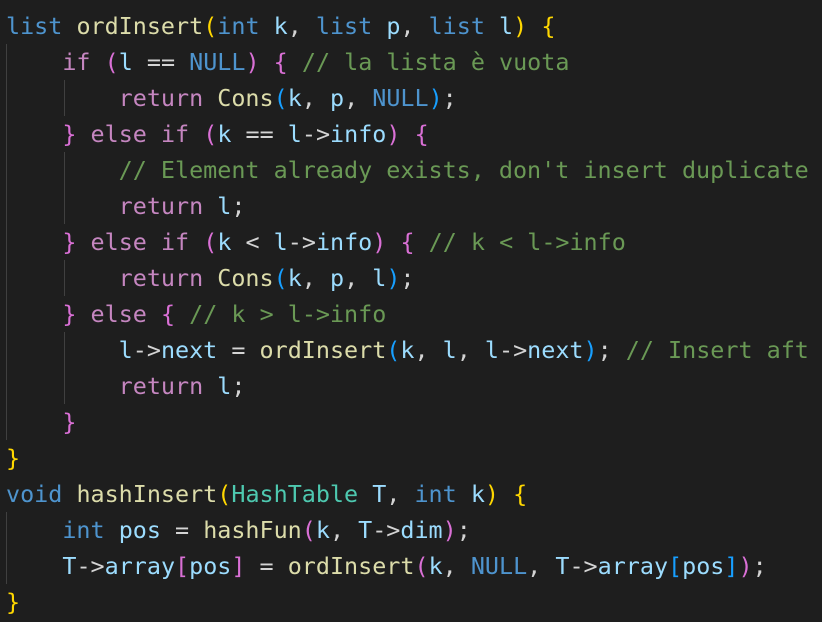  Describe the element at coordinates (295, 494) in the screenshot. I see `code-token: HashTable` at that location.